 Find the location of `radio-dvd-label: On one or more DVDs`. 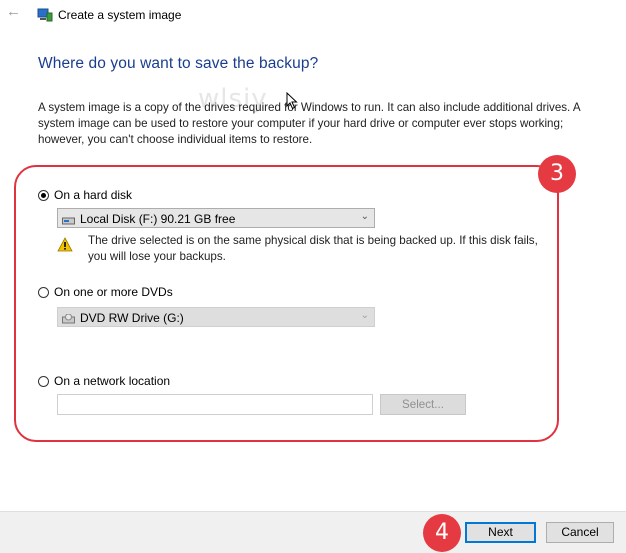

radio-dvd-label: On one or more DVDs is located at coordinates (113, 292).